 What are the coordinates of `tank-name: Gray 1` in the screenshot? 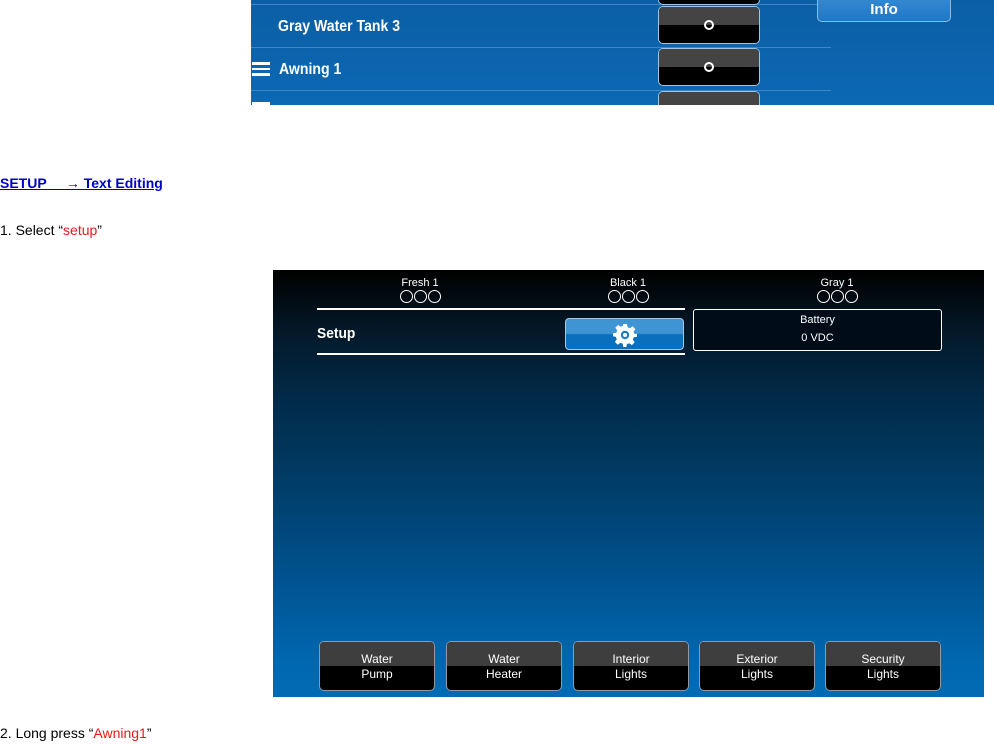 It's located at (837, 283).